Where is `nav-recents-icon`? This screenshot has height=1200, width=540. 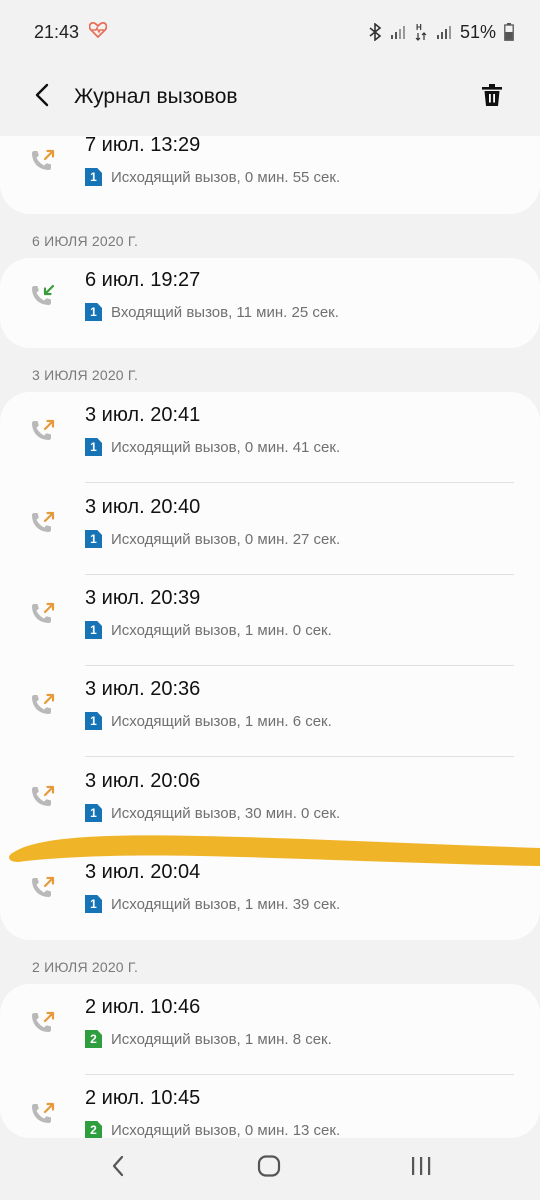 nav-recents-icon is located at coordinates (421, 1168).